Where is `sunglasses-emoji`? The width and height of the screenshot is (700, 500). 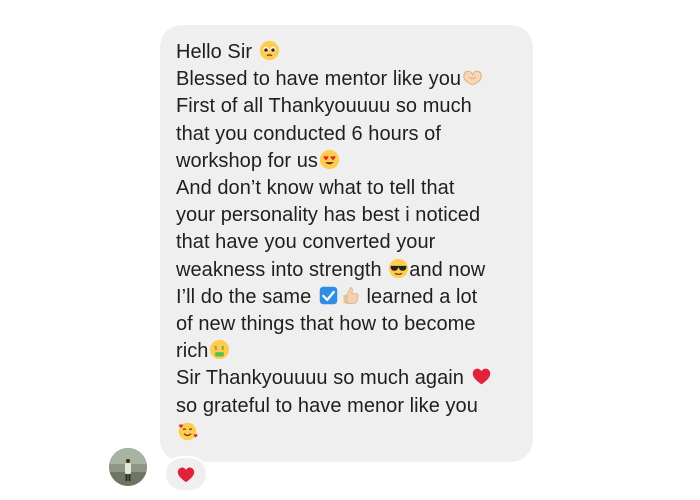
sunglasses-emoji is located at coordinates (398, 268).